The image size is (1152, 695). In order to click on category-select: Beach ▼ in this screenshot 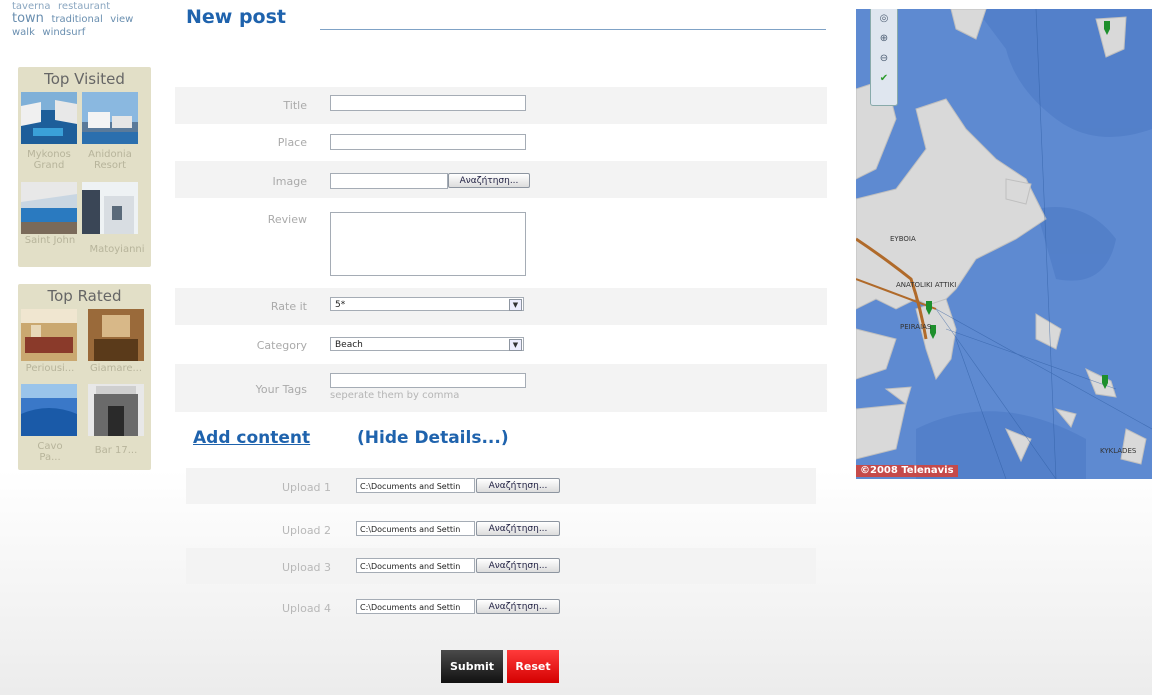, I will do `click(427, 344)`.